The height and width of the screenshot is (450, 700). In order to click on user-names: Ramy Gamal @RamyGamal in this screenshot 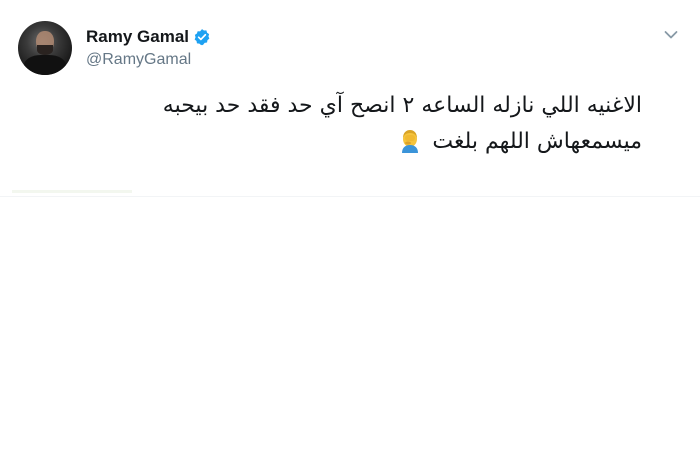, I will do `click(148, 48)`.